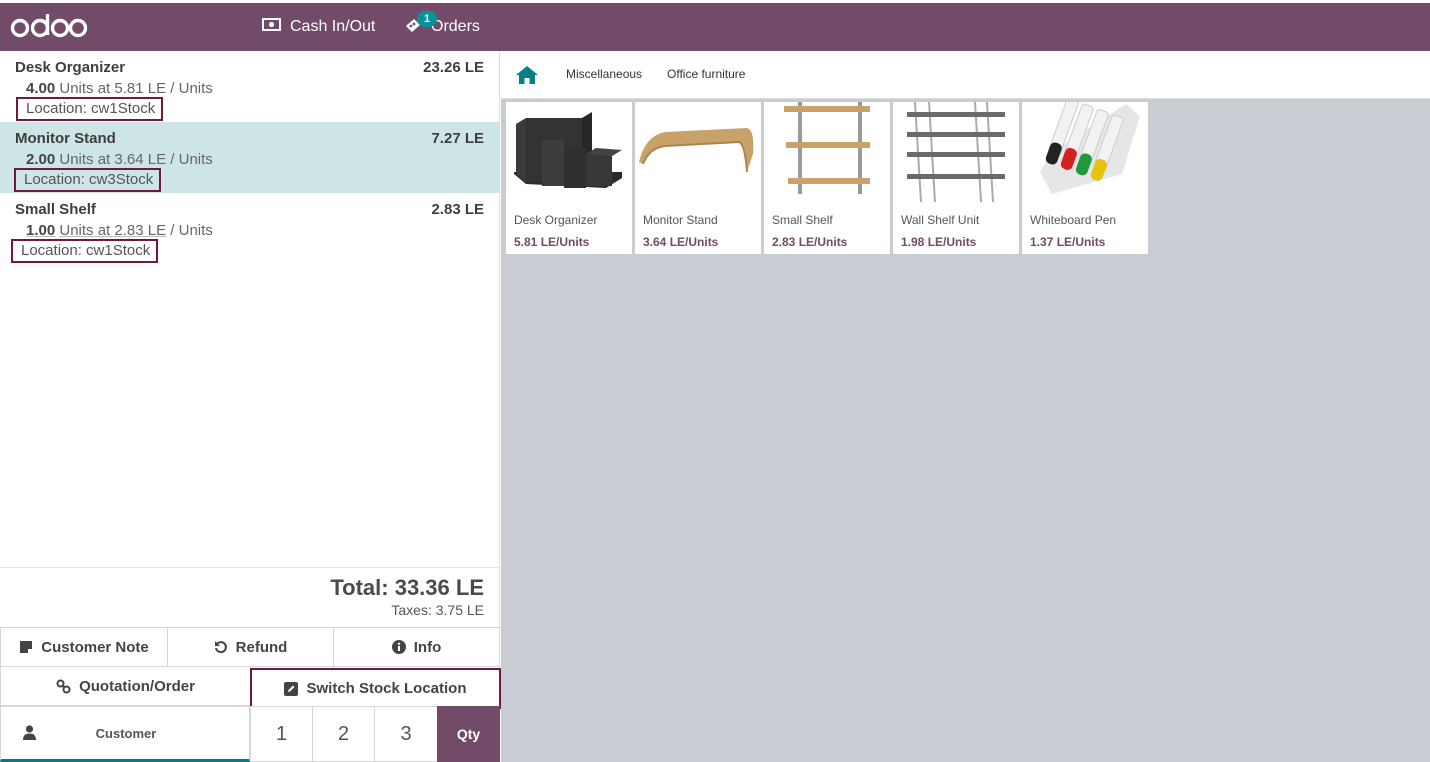 The width and height of the screenshot is (1430, 762). I want to click on sticky-note-icon, so click(26, 647).